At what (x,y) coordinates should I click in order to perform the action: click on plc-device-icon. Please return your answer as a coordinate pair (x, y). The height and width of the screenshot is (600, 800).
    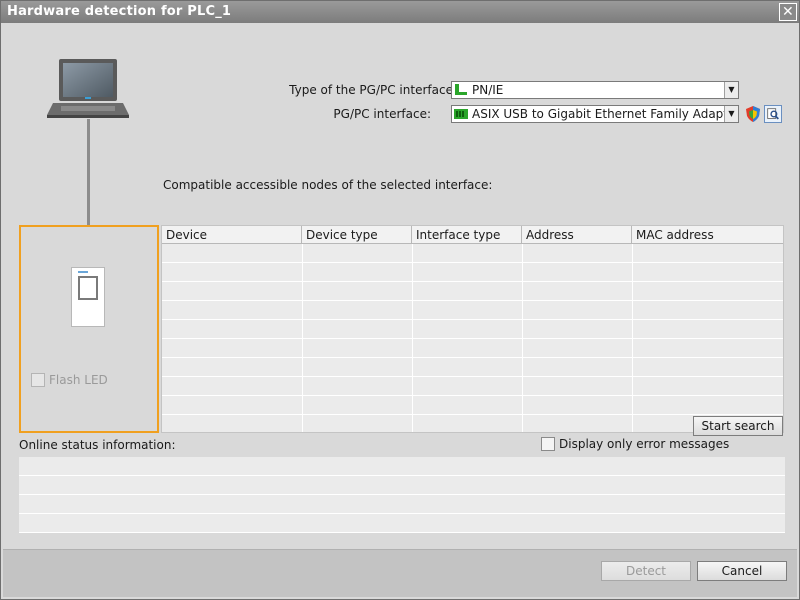
    Looking at the image, I should click on (88, 297).